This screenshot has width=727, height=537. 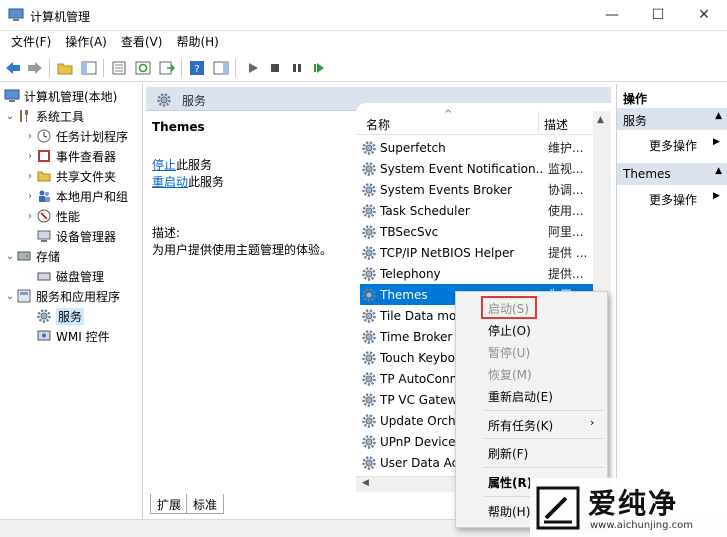 I want to click on menu-view: 查看(V), so click(x=142, y=42).